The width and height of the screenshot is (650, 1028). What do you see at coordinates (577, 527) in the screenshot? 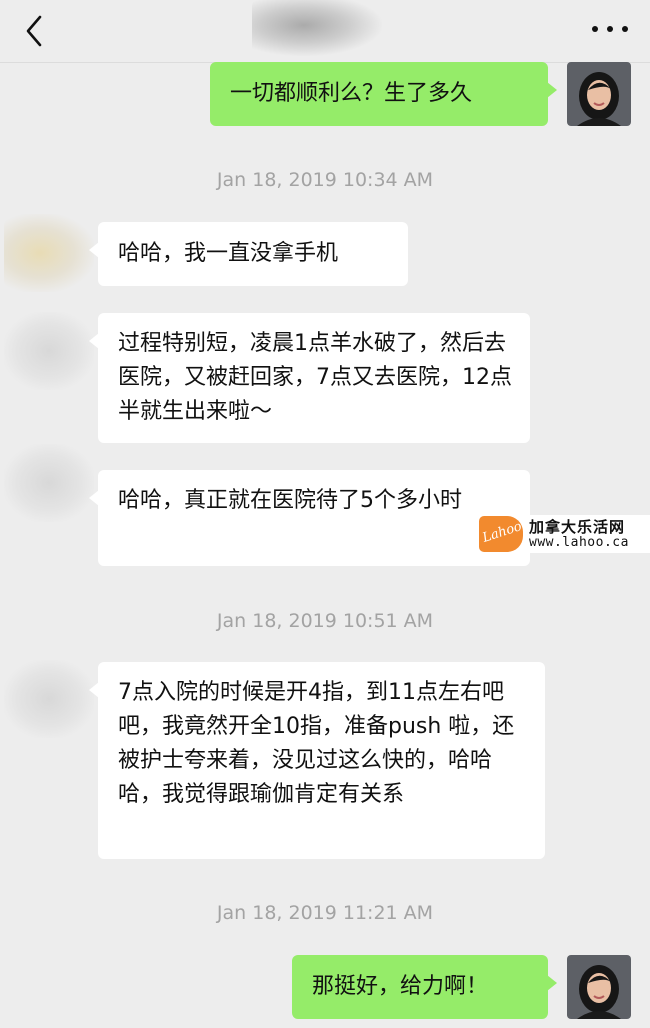
I see `watermark-title: 加拿大乐活网` at bounding box center [577, 527].